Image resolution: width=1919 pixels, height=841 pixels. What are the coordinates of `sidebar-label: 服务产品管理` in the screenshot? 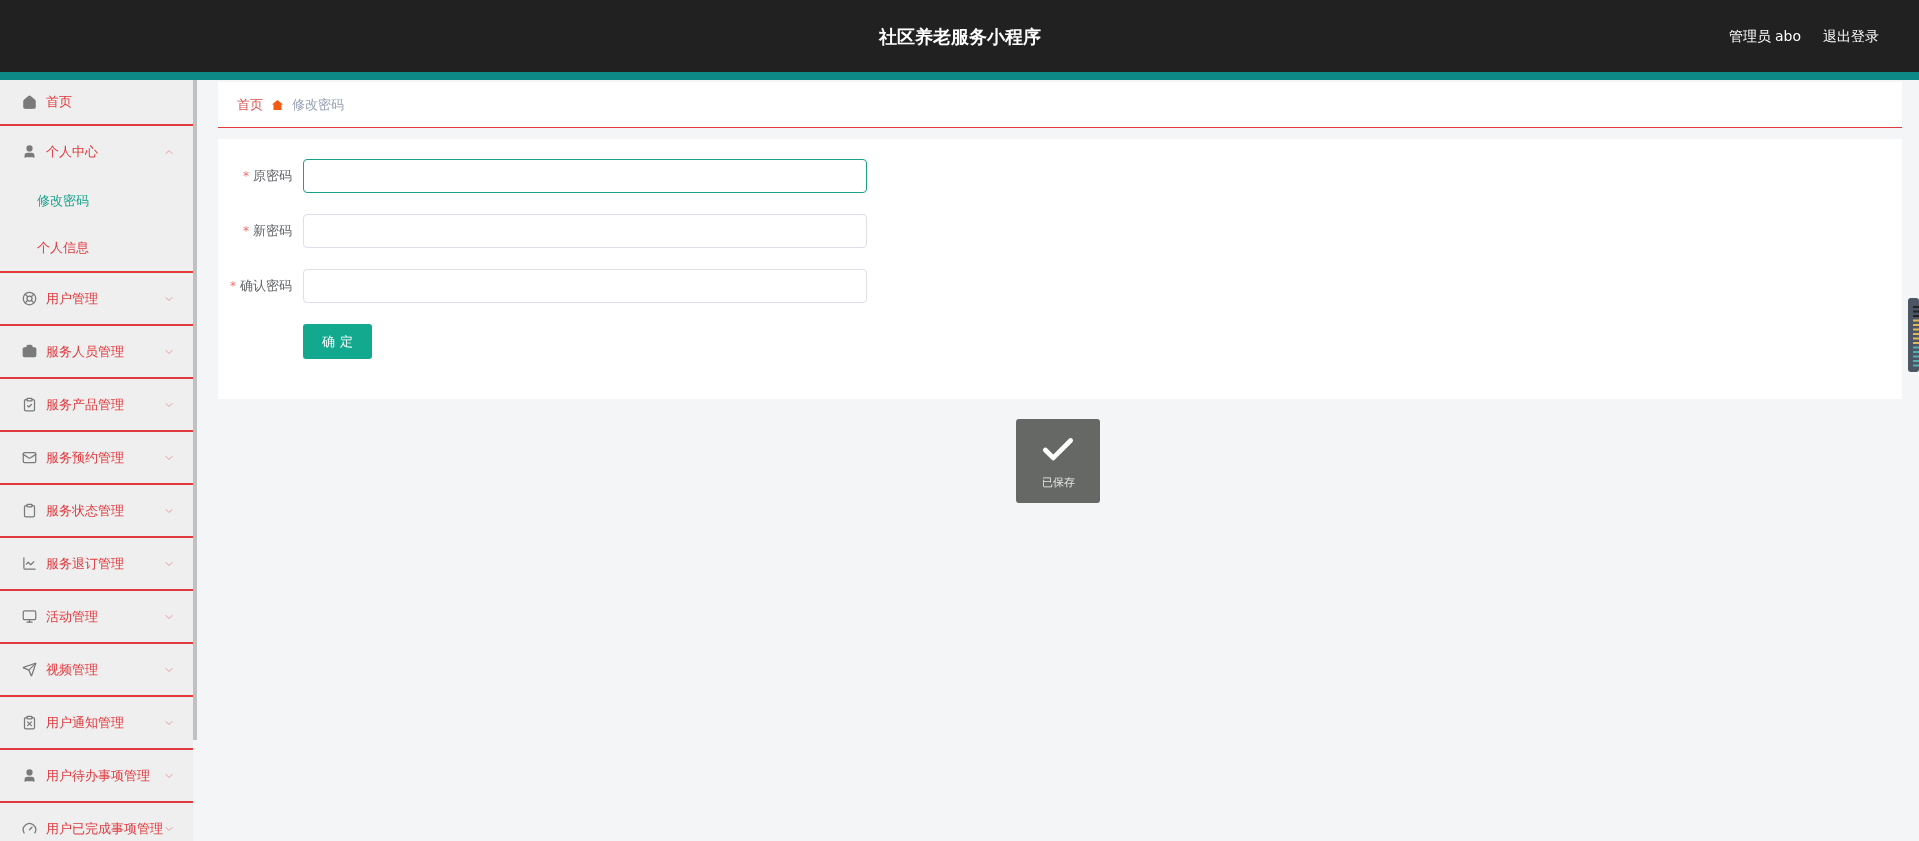 It's located at (85, 404).